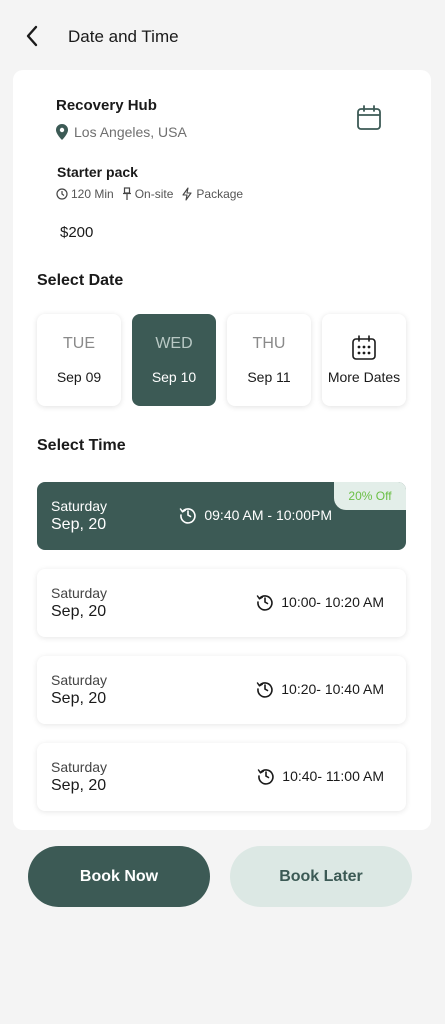 This screenshot has width=445, height=1024. I want to click on duration-item: 120 Min, so click(85, 194).